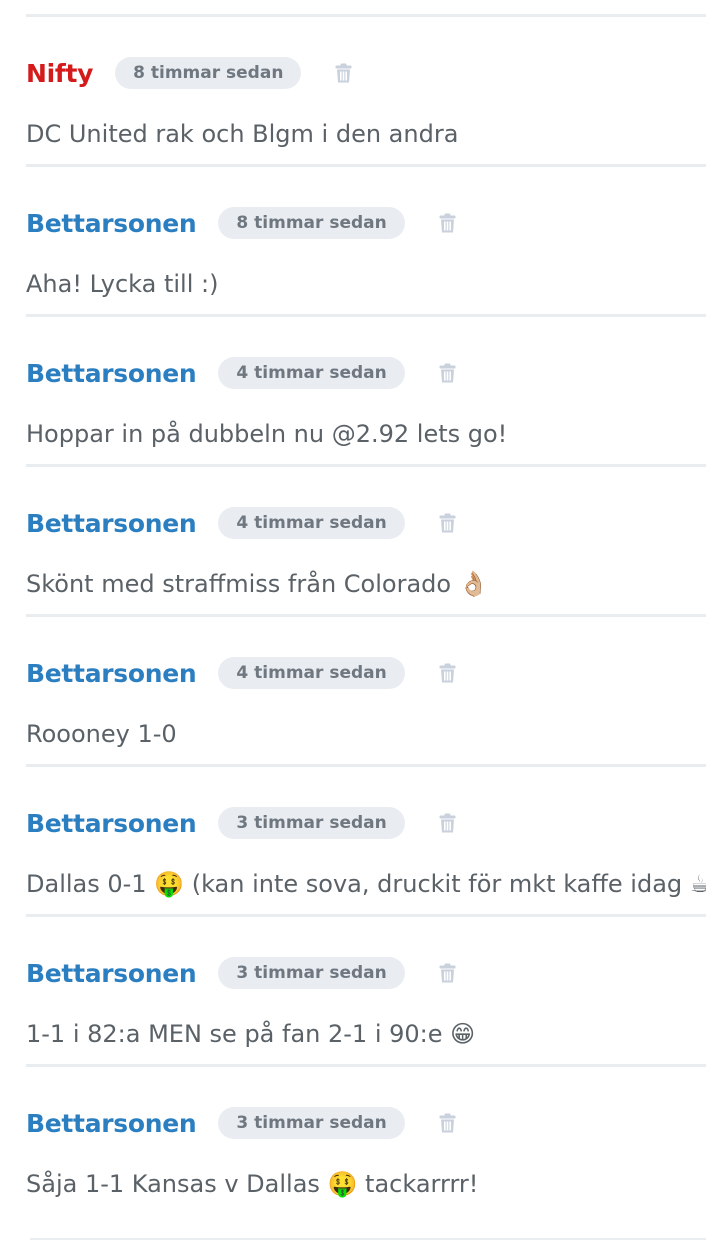 Image resolution: width=706 pixels, height=1240 pixels. I want to click on comment-item: Bettarsonen 4 timmar sedan Roooney 1-0, so click(366, 692).